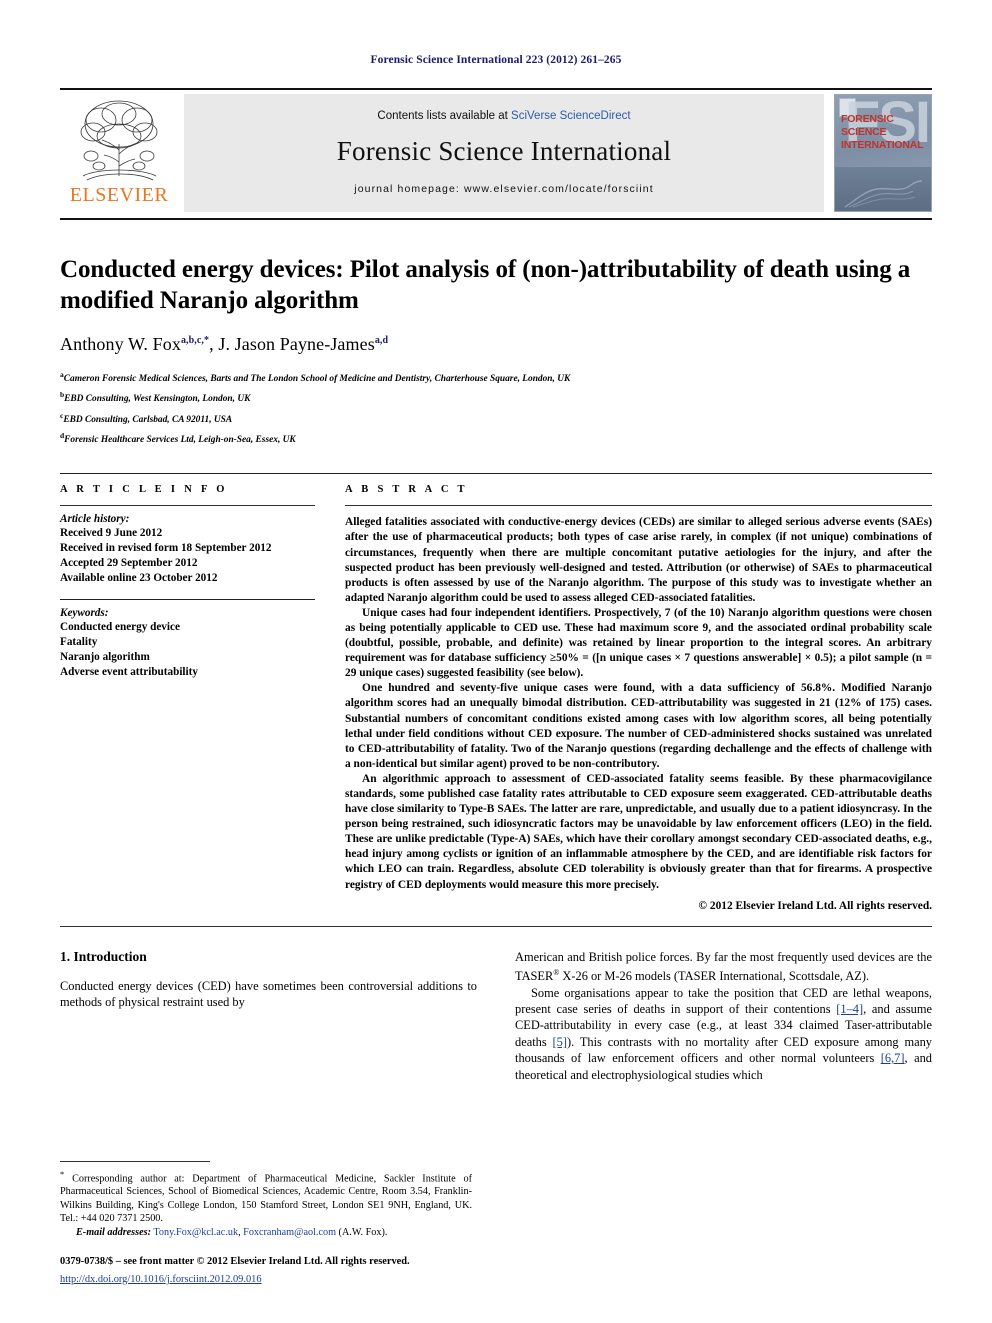  What do you see at coordinates (504, 150) in the screenshot?
I see `journal-title: Forensic Science International` at bounding box center [504, 150].